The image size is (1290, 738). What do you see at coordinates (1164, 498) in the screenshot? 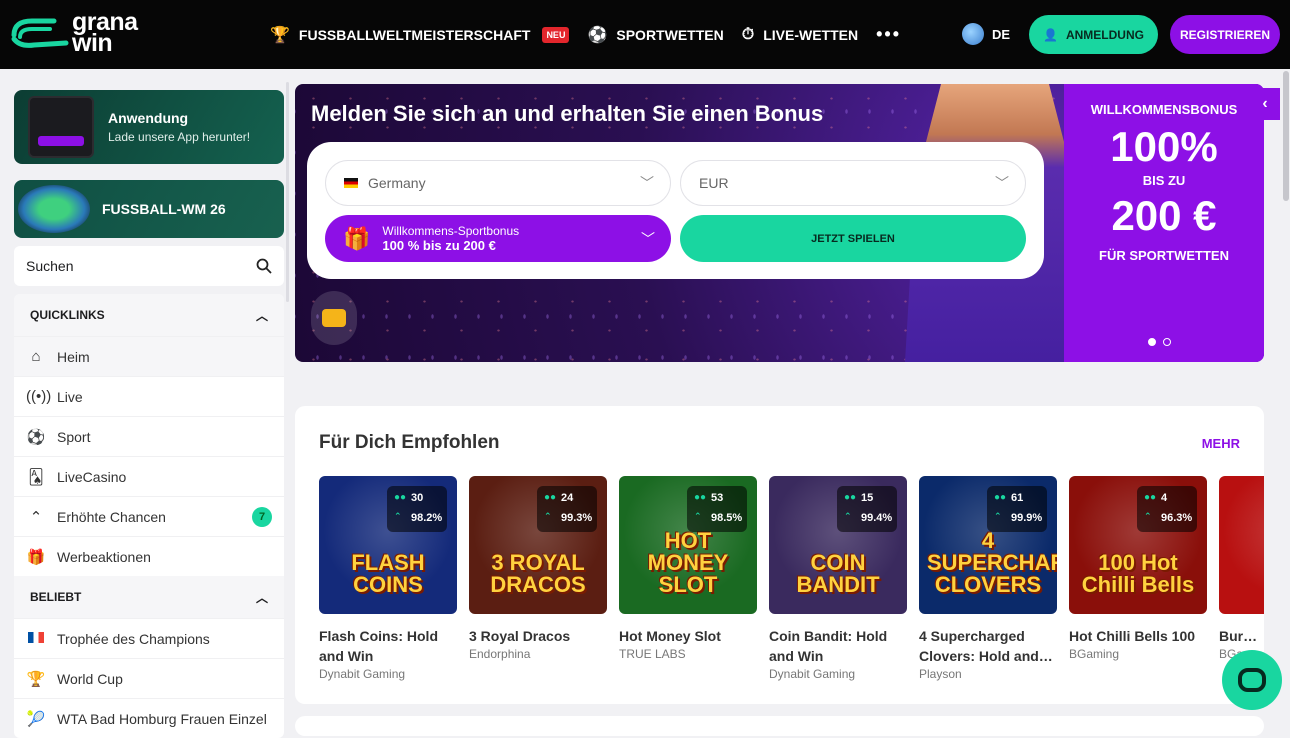
I see `player-count: 4` at bounding box center [1164, 498].